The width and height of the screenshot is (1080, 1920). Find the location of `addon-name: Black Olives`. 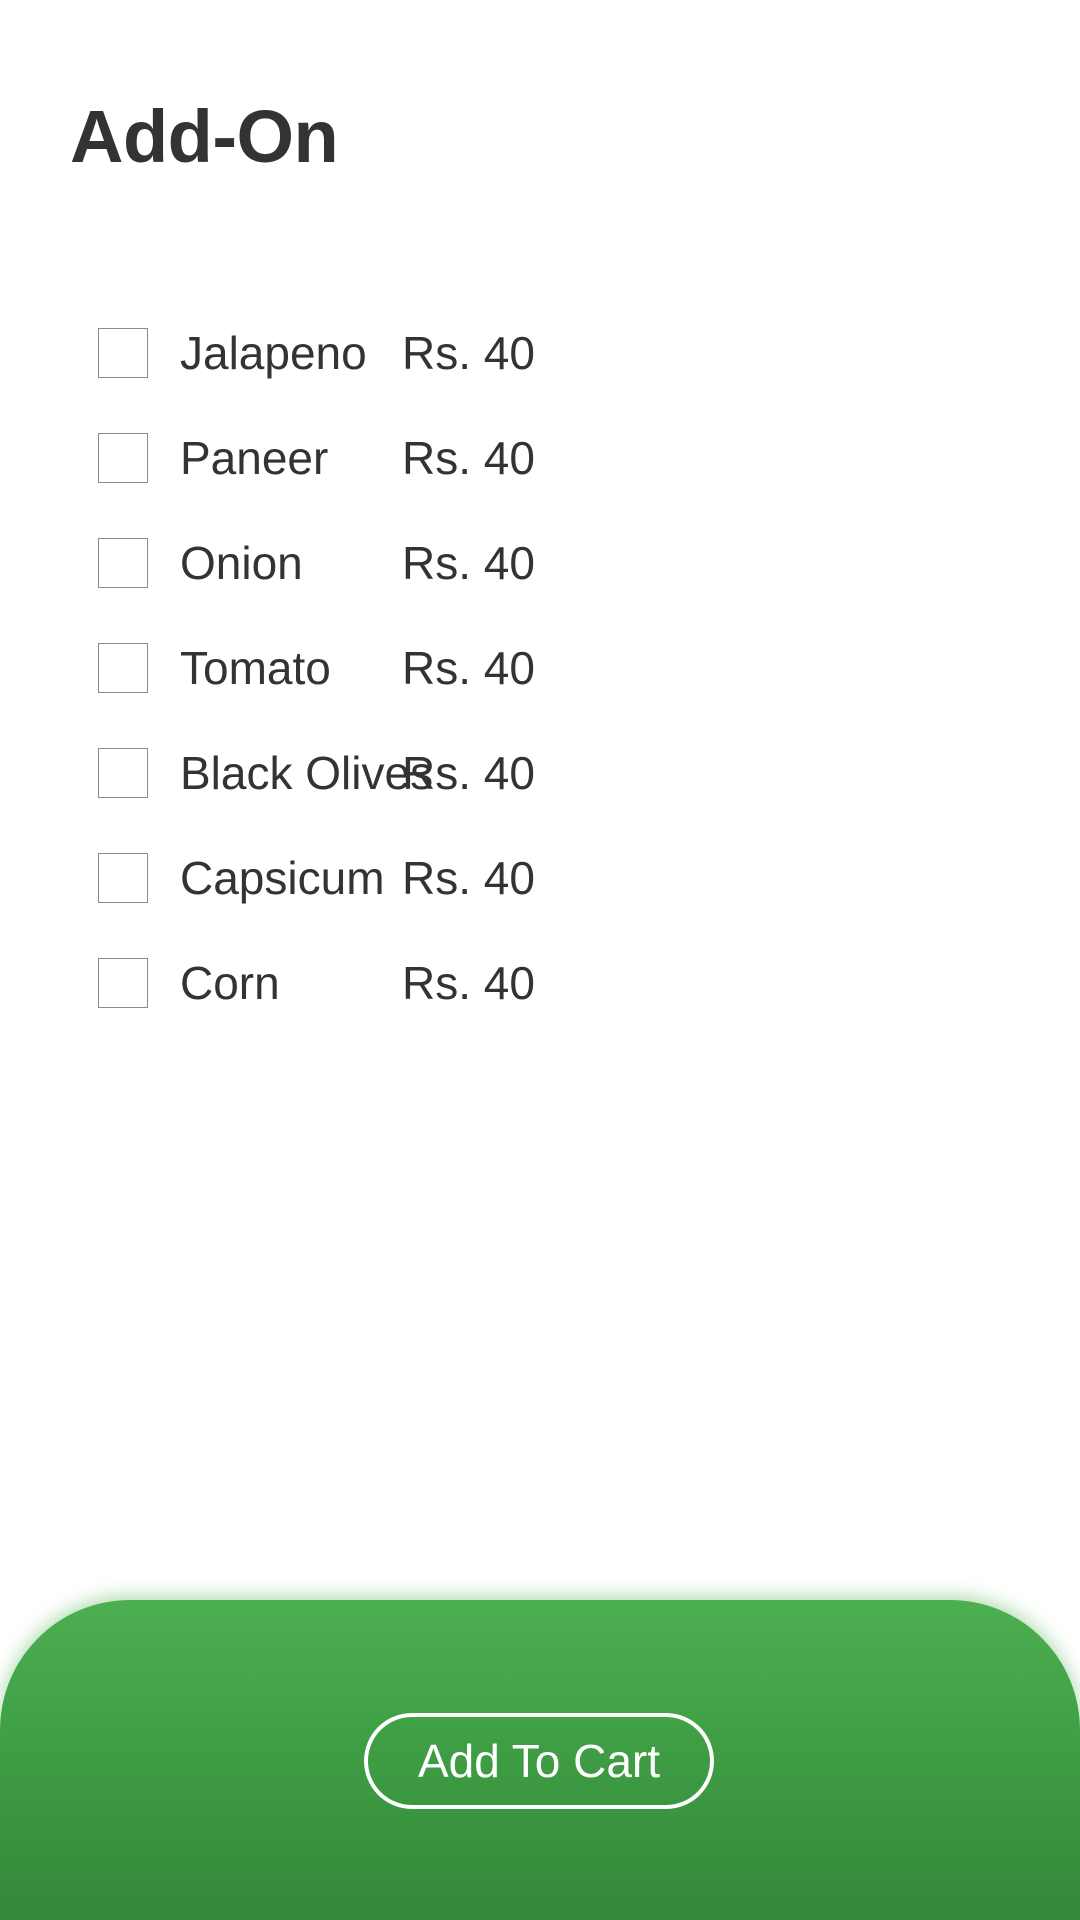

addon-name: Black Olives is located at coordinates (307, 772).